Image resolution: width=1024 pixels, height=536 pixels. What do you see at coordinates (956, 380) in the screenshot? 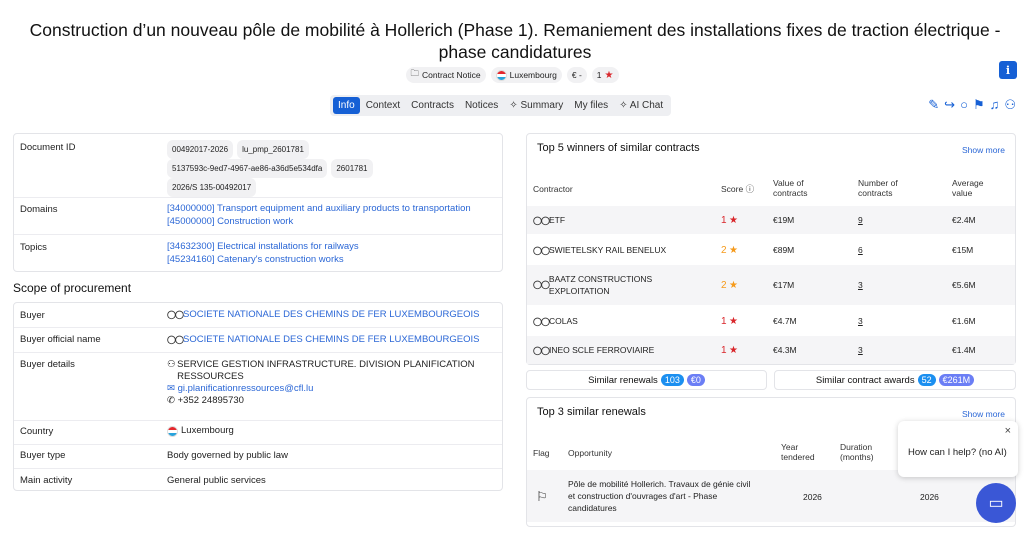
I see `value-badge: €261M` at bounding box center [956, 380].